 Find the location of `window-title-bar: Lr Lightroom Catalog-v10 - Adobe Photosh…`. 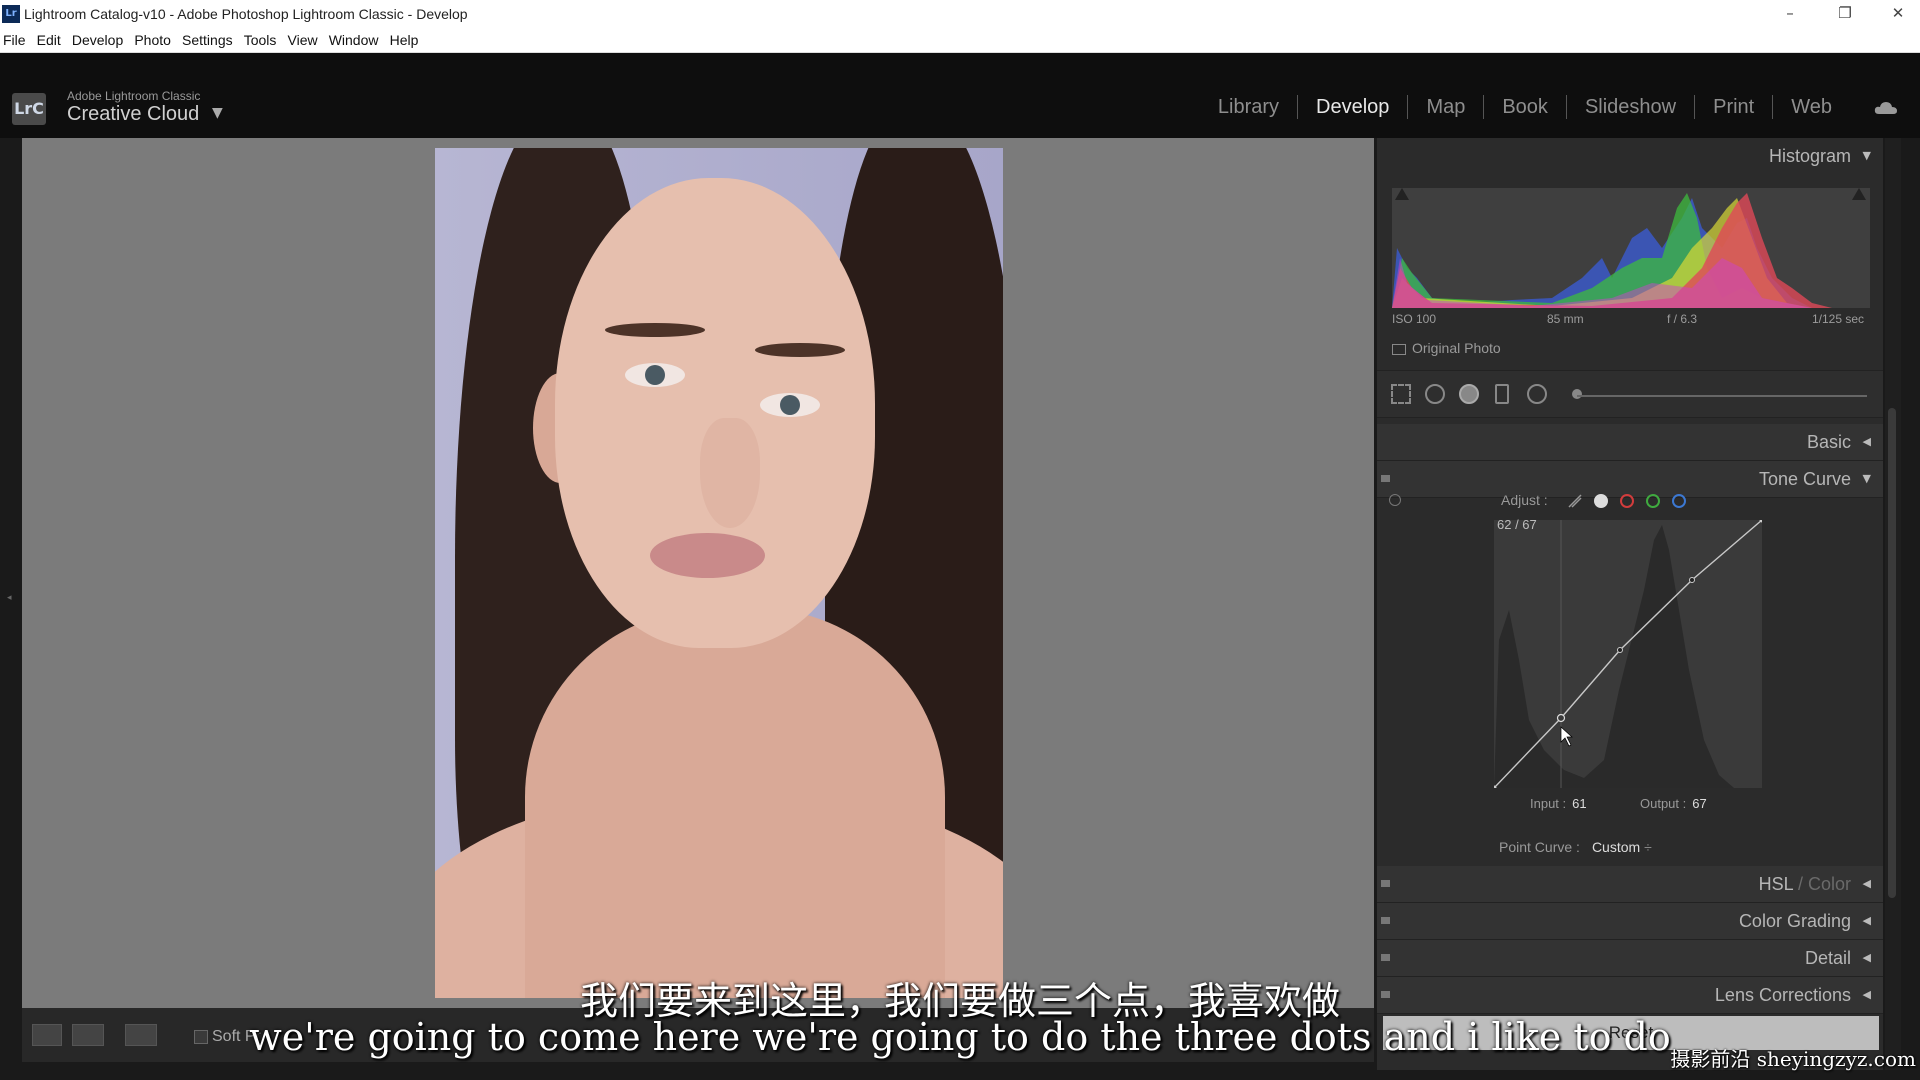

window-title-bar: Lr Lightroom Catalog-v10 - Adobe Photosh… is located at coordinates (960, 15).